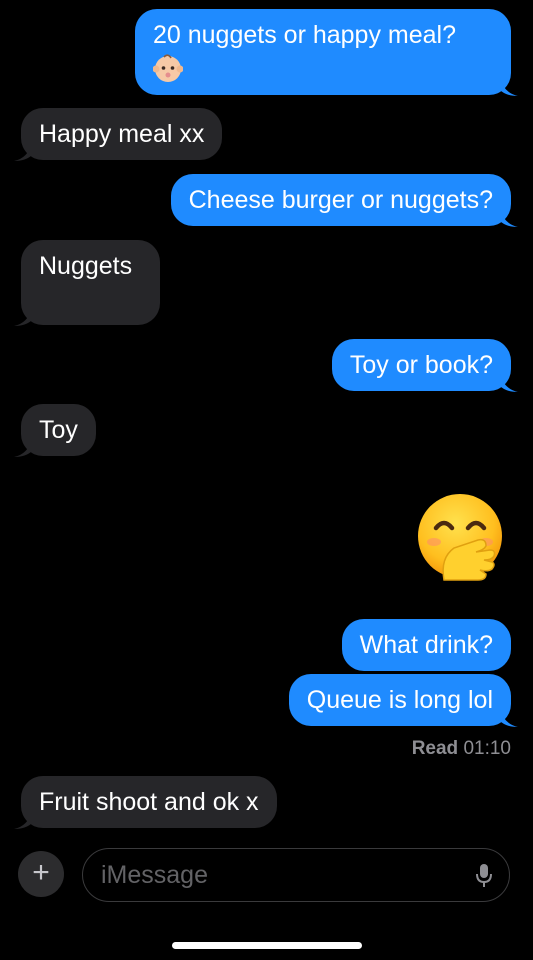  I want to click on message-text: Cheese burger or nuggets?, so click(340, 200).